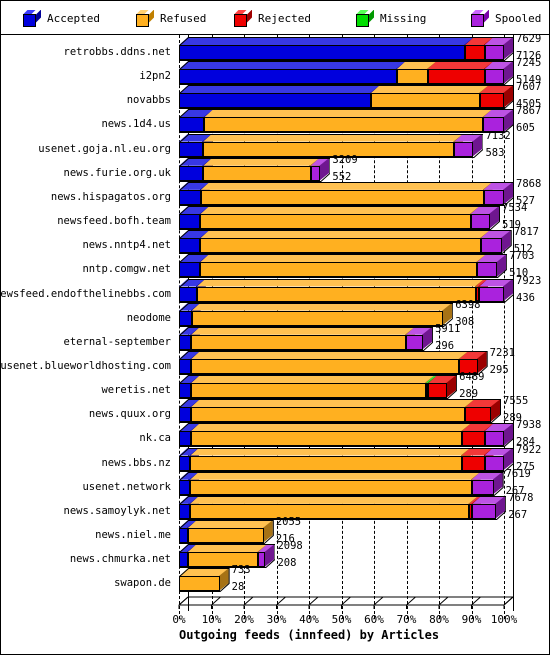  What do you see at coordinates (238, 587) in the screenshot?
I see `bar-value-secondary: 28` at bounding box center [238, 587].